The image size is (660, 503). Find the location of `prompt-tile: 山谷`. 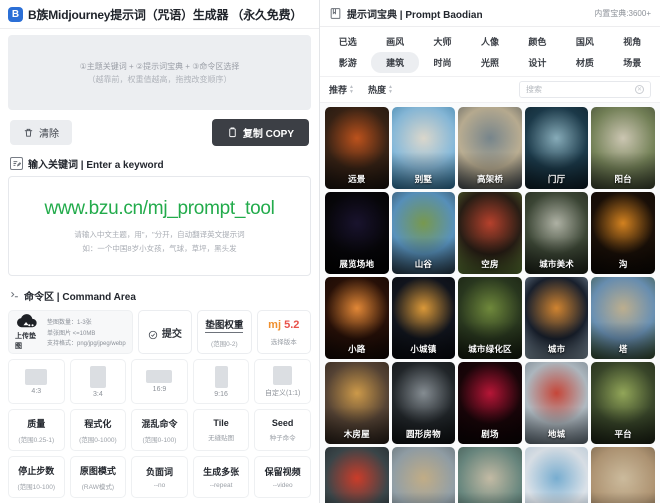

prompt-tile: 山谷 is located at coordinates (423, 233).